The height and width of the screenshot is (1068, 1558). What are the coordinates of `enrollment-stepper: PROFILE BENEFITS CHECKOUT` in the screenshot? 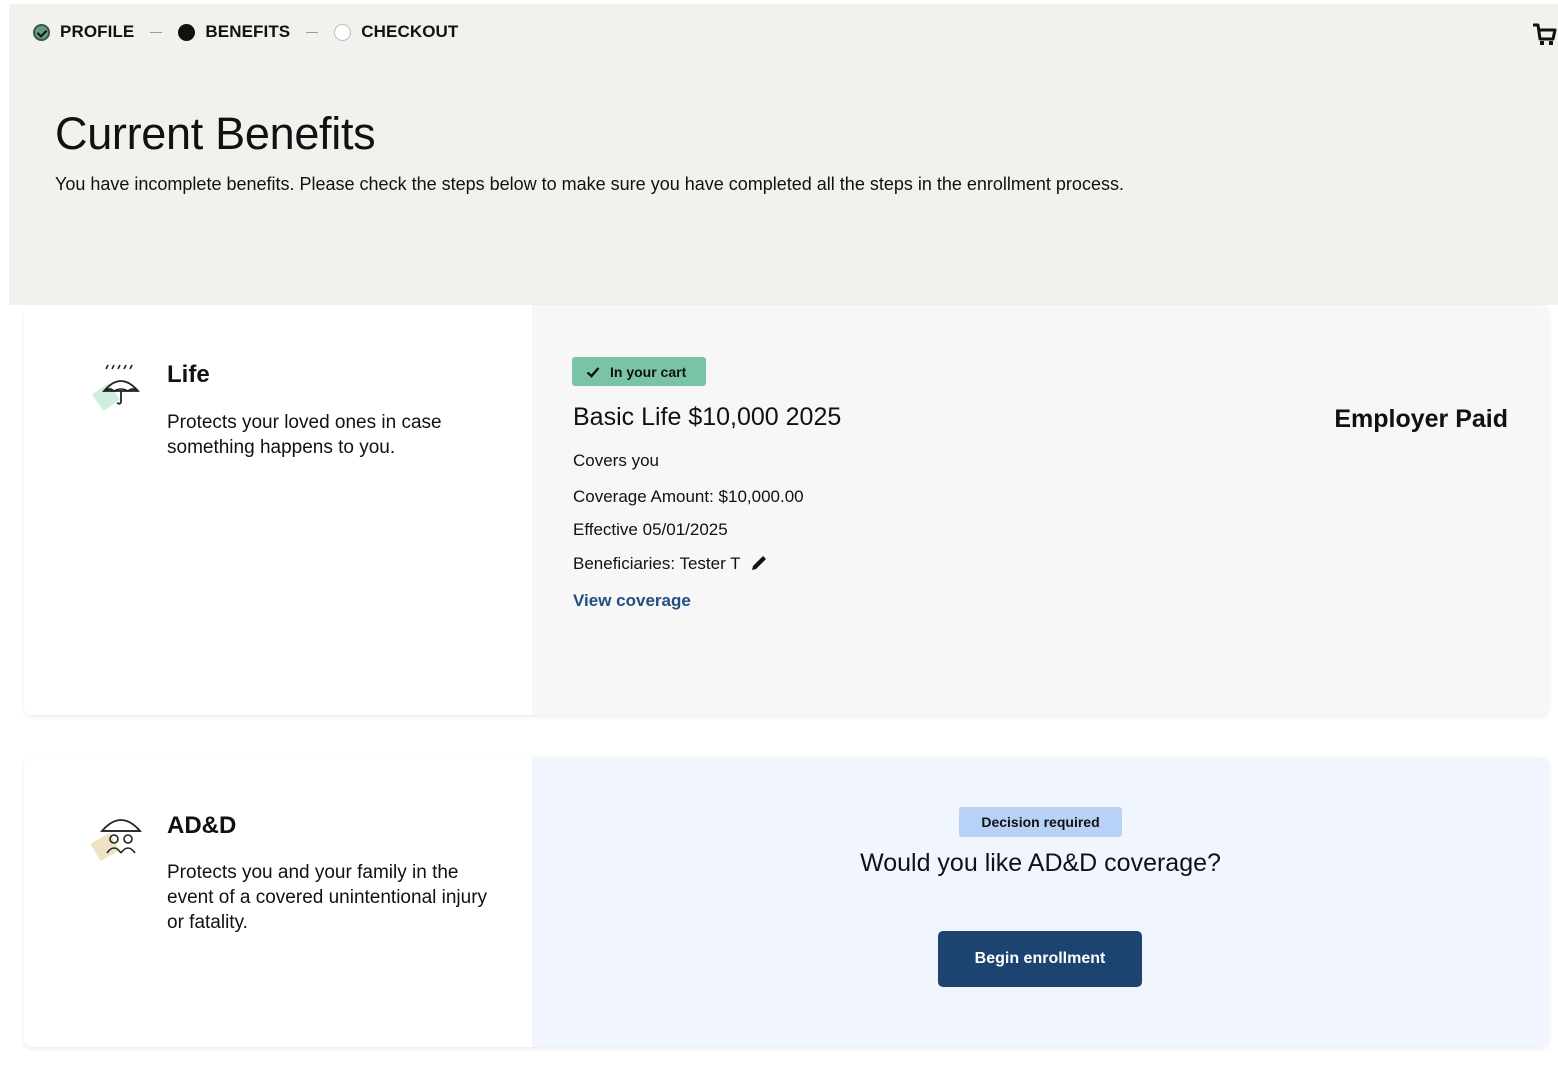 It's located at (245, 32).